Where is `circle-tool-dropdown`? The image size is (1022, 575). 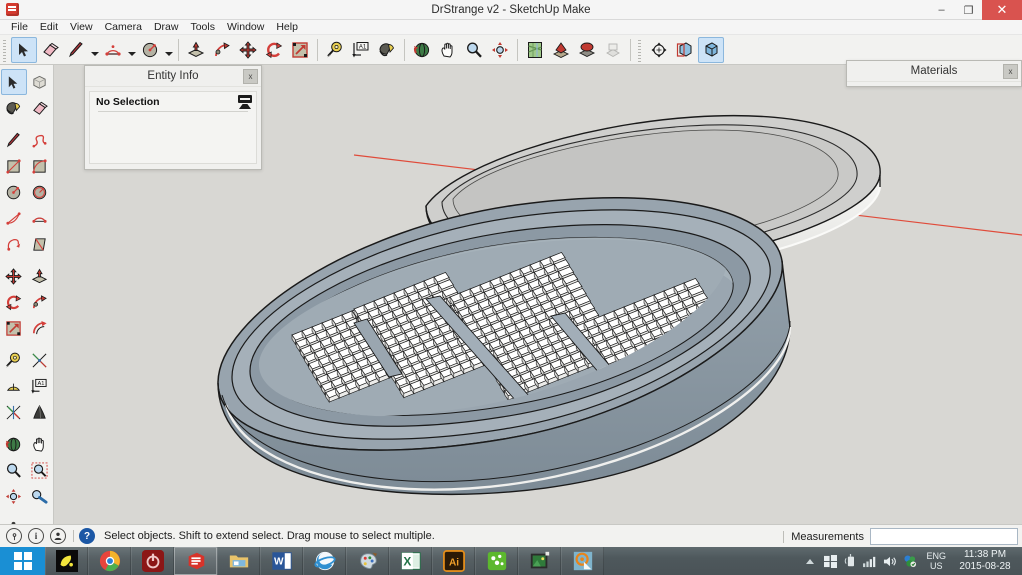
circle-tool-dropdown is located at coordinates (168, 50).